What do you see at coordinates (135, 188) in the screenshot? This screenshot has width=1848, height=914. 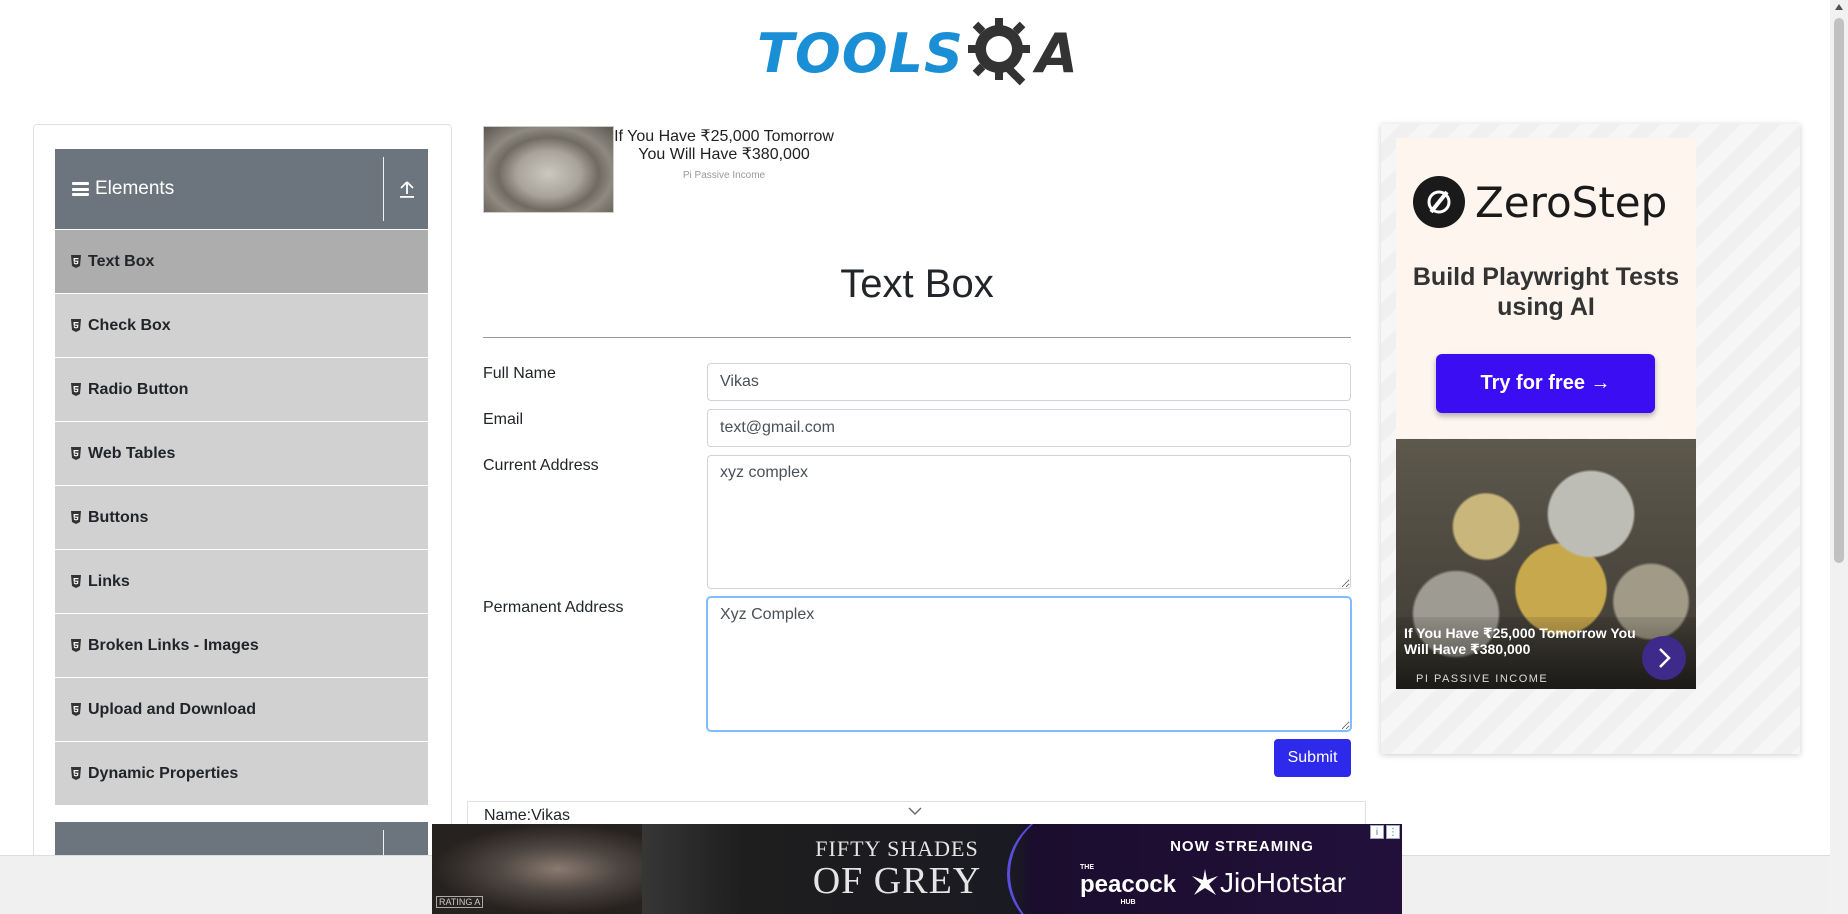 I see `group-title: Elements` at bounding box center [135, 188].